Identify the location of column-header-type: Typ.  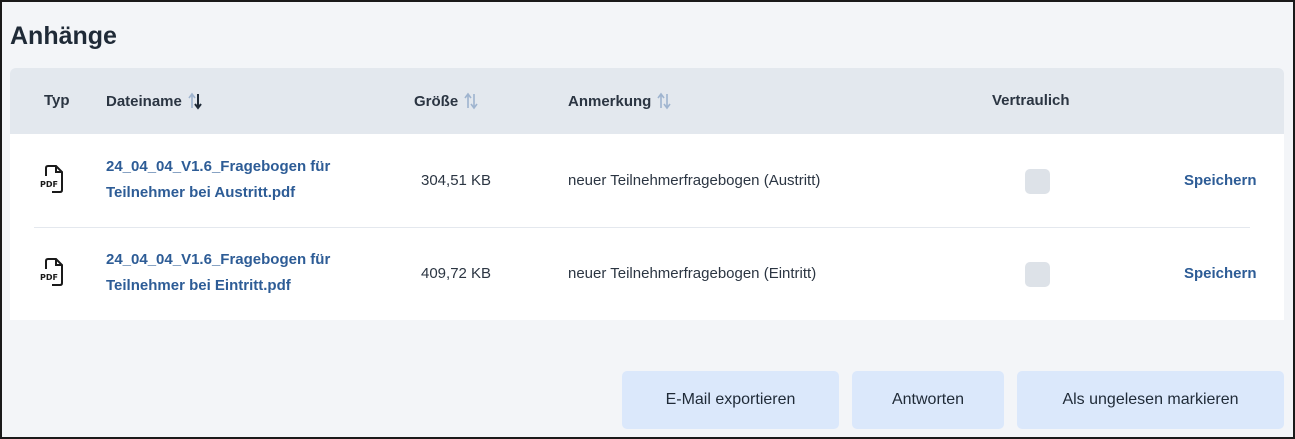
(57, 100).